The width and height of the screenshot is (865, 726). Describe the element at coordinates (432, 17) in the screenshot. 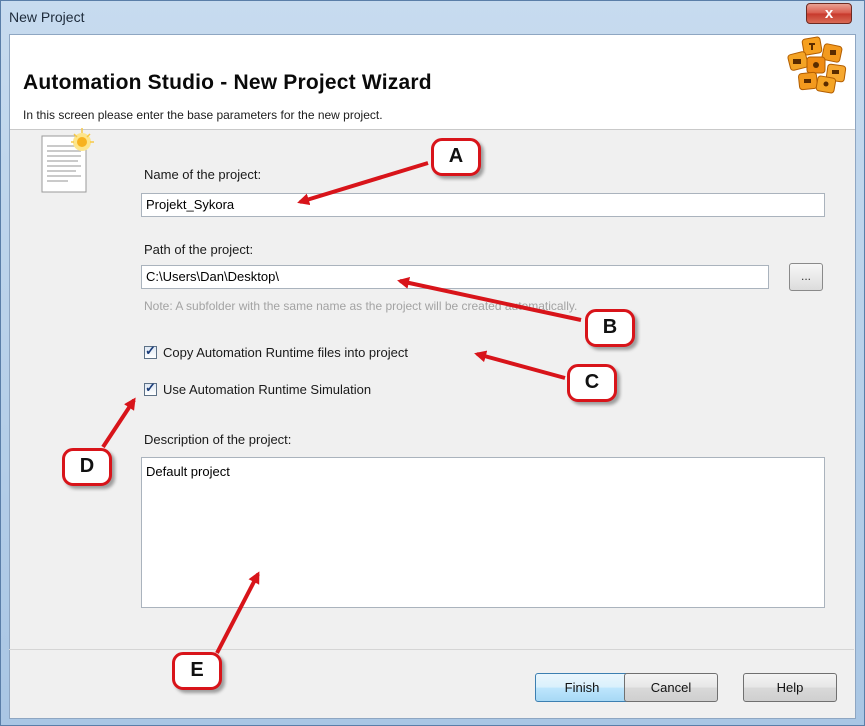

I see `title-bar: New Project x` at that location.